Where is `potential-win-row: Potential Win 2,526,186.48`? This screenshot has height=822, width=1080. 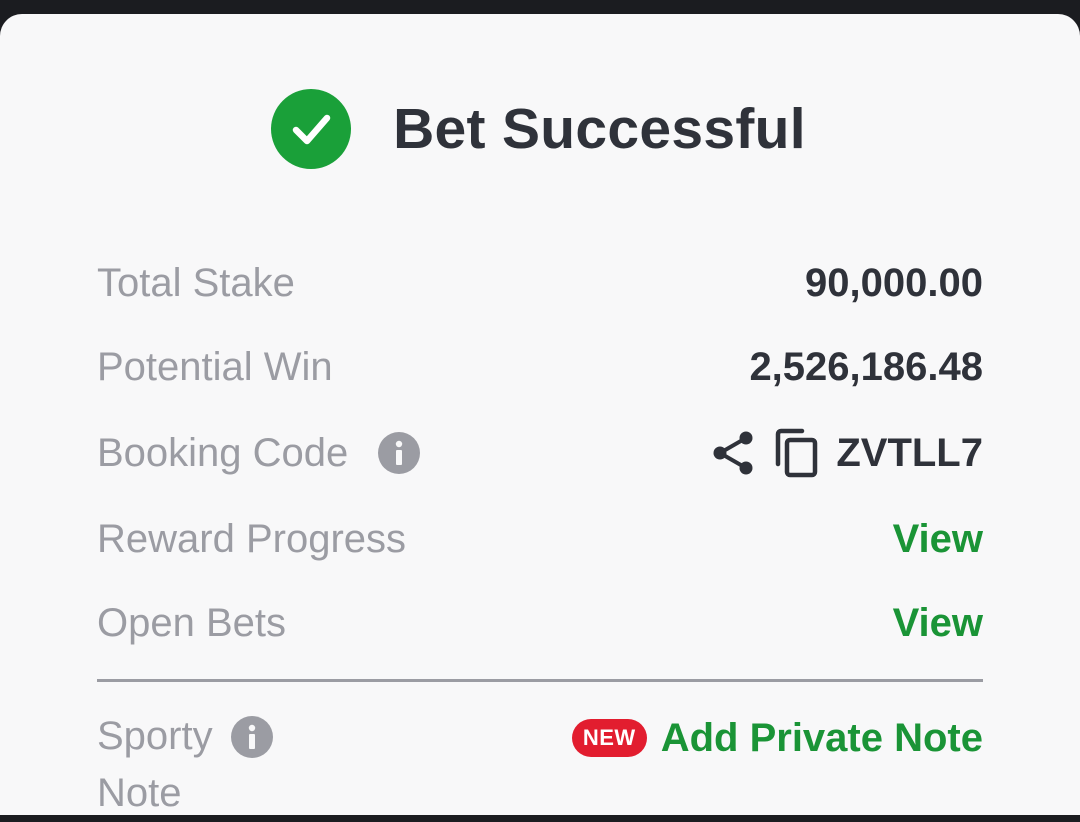 potential-win-row: Potential Win 2,526,186.48 is located at coordinates (540, 367).